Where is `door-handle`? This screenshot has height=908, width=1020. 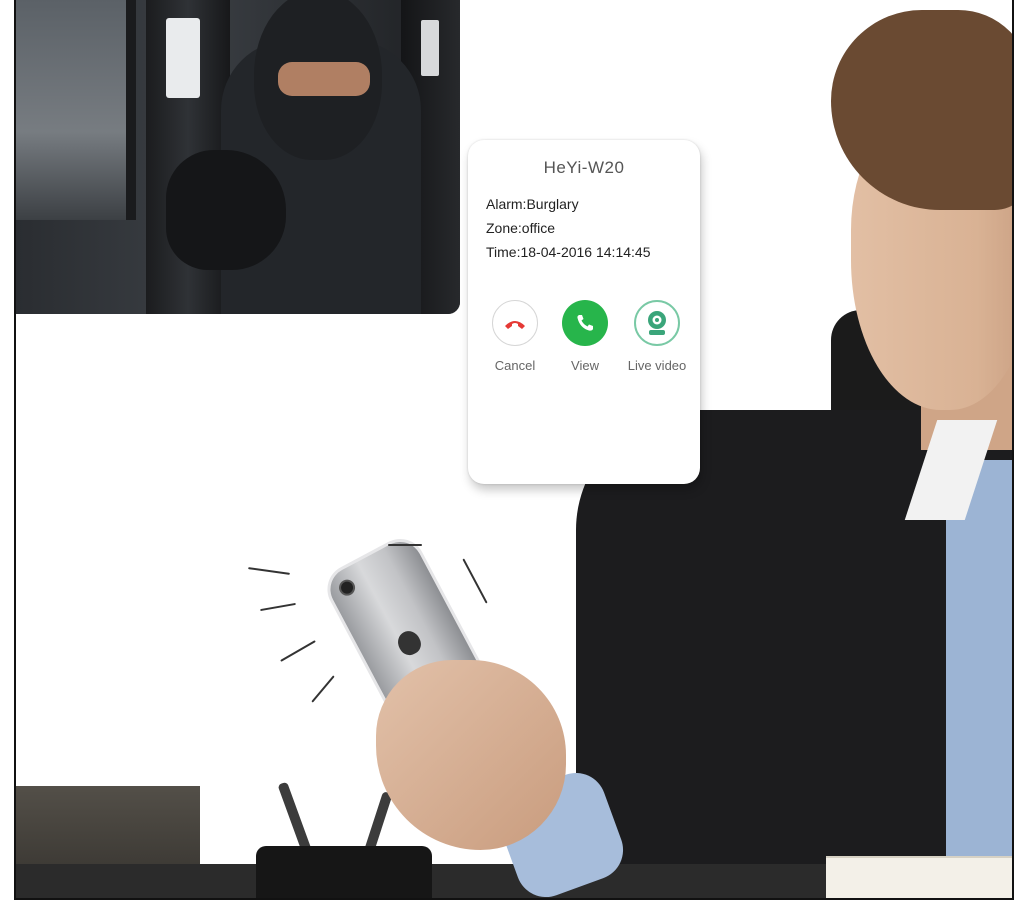 door-handle is located at coordinates (183, 58).